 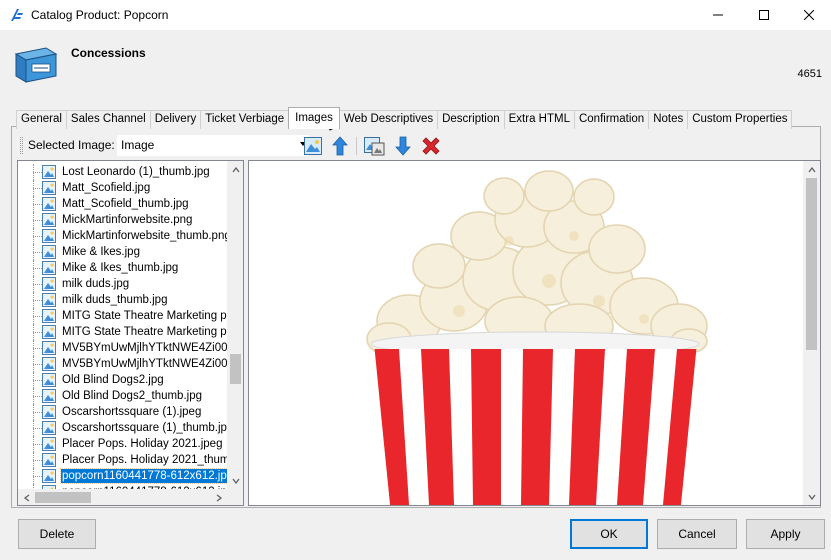 I want to click on selected-image-dropdown: Image, so click(x=213, y=145).